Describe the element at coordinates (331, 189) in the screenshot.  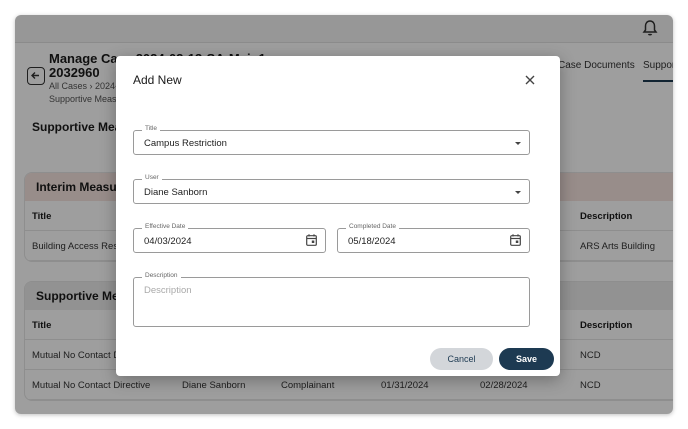
I see `user-select: User Diane Sanborn` at that location.